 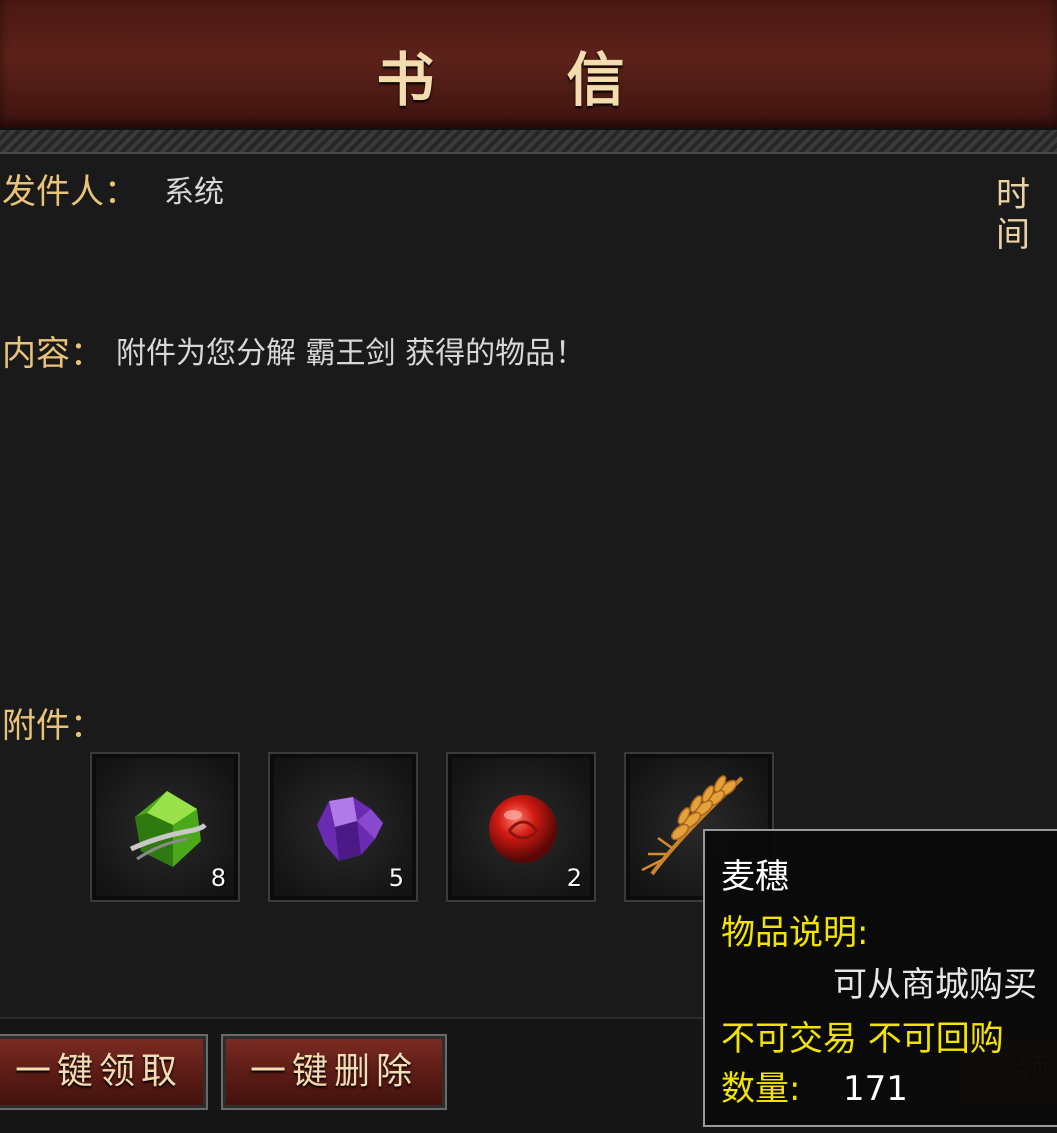 What do you see at coordinates (574, 878) in the screenshot?
I see `item-count: 2` at bounding box center [574, 878].